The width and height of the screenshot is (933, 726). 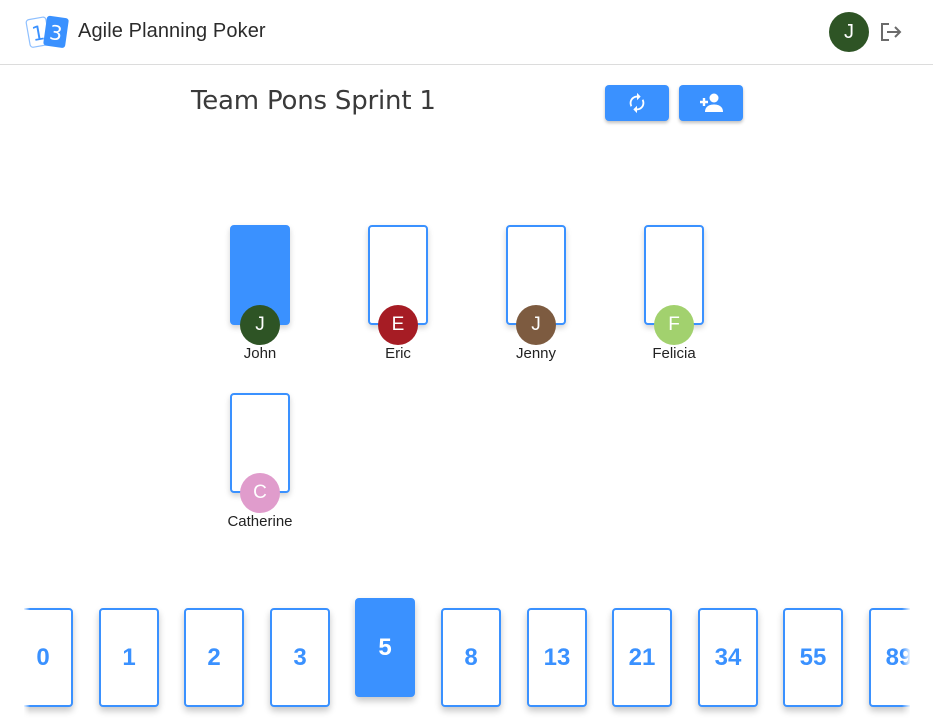 What do you see at coordinates (398, 295) in the screenshot?
I see `player-seat-eric: E Eric` at bounding box center [398, 295].